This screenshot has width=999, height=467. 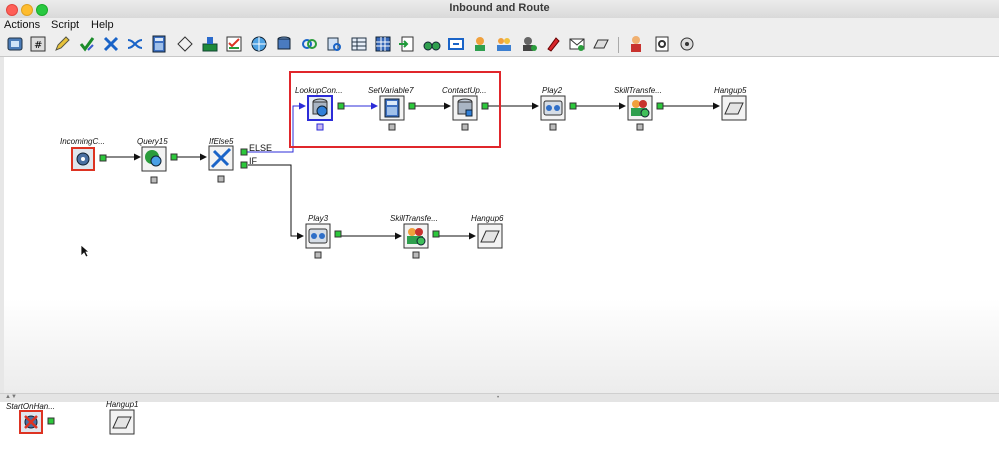 What do you see at coordinates (89, 159) in the screenshot?
I see `incoming-contact-icon` at bounding box center [89, 159].